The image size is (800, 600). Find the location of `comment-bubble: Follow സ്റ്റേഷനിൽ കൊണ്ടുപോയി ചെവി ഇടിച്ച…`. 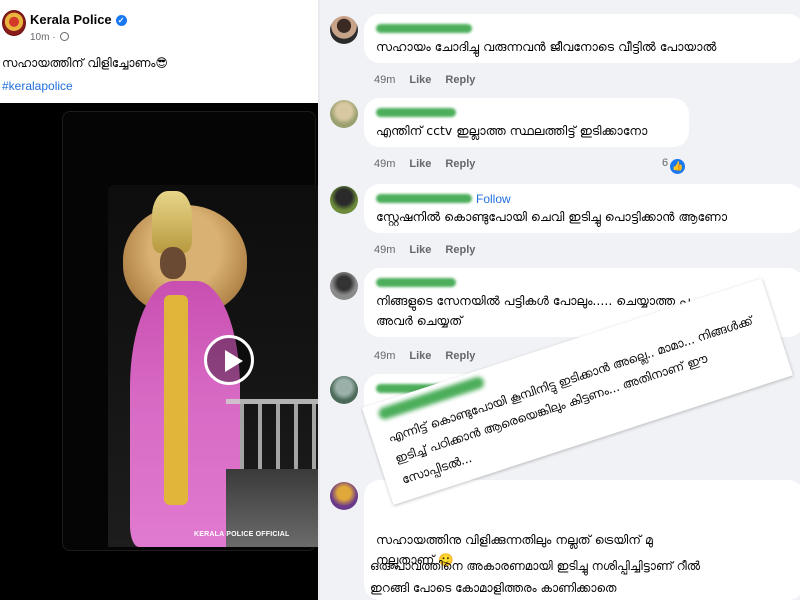

comment-bubble: Follow സ്റ്റേഷനിൽ കൊണ്ടുപോയി ചെവി ഇടിച്ച… is located at coordinates (582, 208).